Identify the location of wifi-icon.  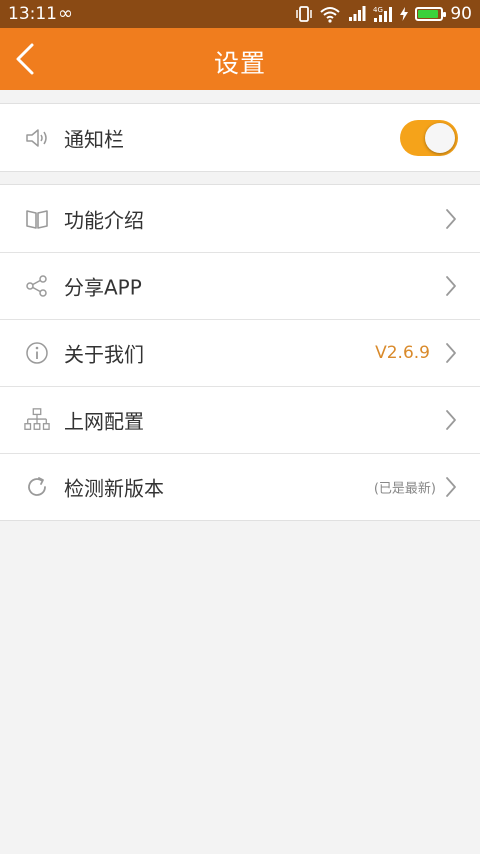
(330, 15).